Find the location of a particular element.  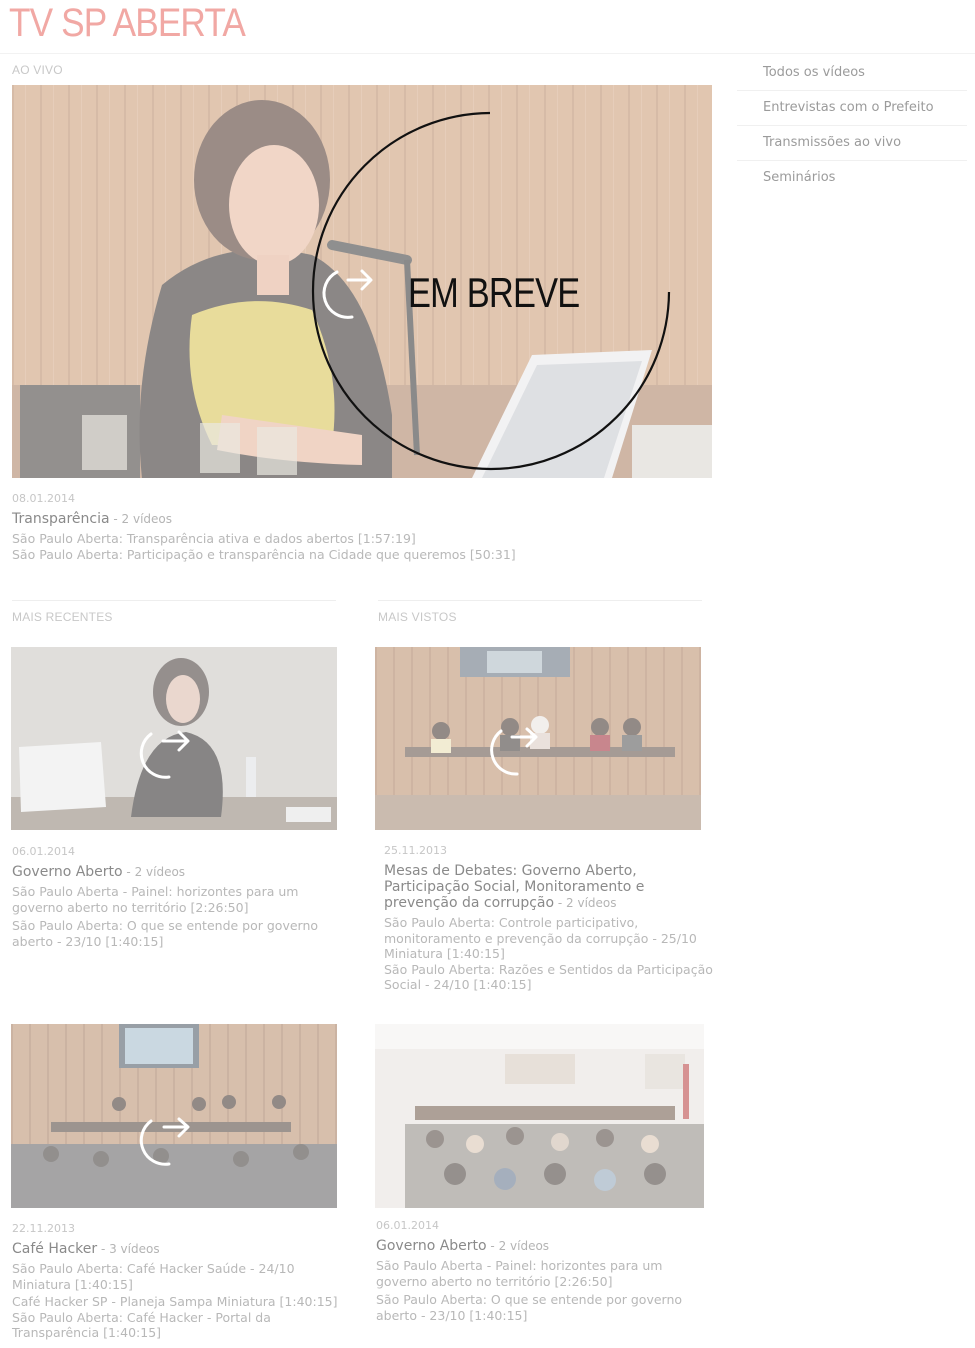

thumbnail-fade is located at coordinates (539, 1116).